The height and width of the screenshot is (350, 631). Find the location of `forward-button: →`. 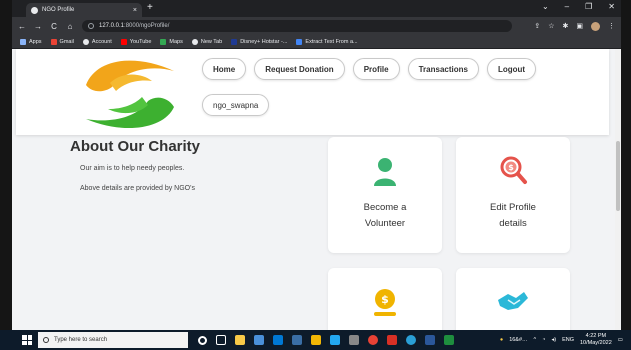

forward-button: → is located at coordinates (38, 26).